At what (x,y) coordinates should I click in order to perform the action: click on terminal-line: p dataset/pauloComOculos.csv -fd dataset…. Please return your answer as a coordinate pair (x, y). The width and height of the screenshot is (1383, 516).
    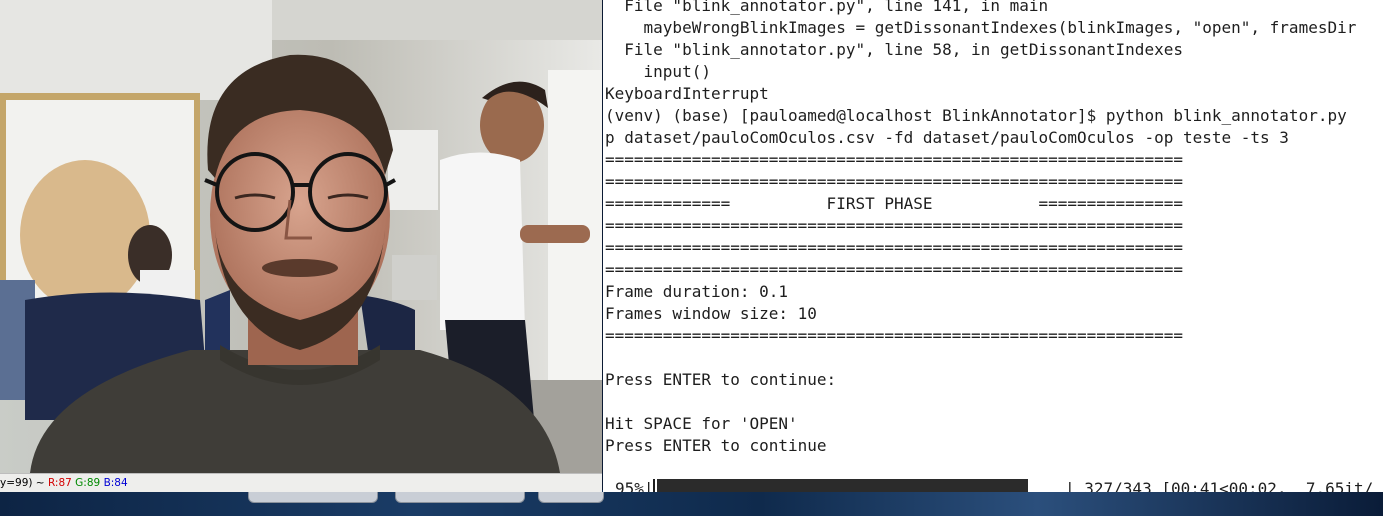
    Looking at the image, I should click on (947, 137).